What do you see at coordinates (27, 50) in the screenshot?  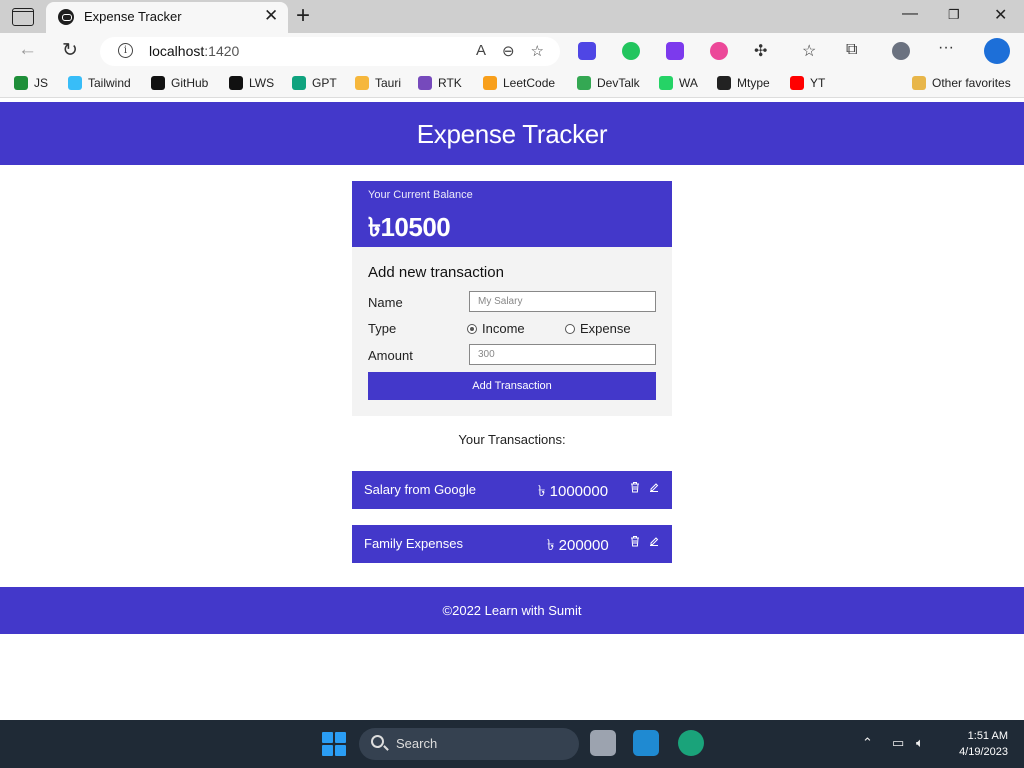 I see `back-icon: ←` at bounding box center [27, 50].